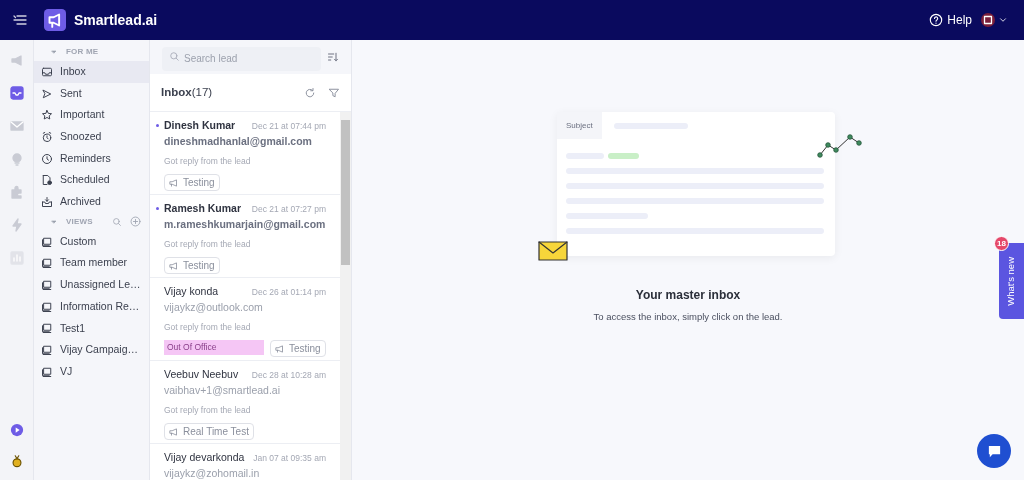  Describe the element at coordinates (310, 92) in the screenshot. I see `refresh-icon` at that location.